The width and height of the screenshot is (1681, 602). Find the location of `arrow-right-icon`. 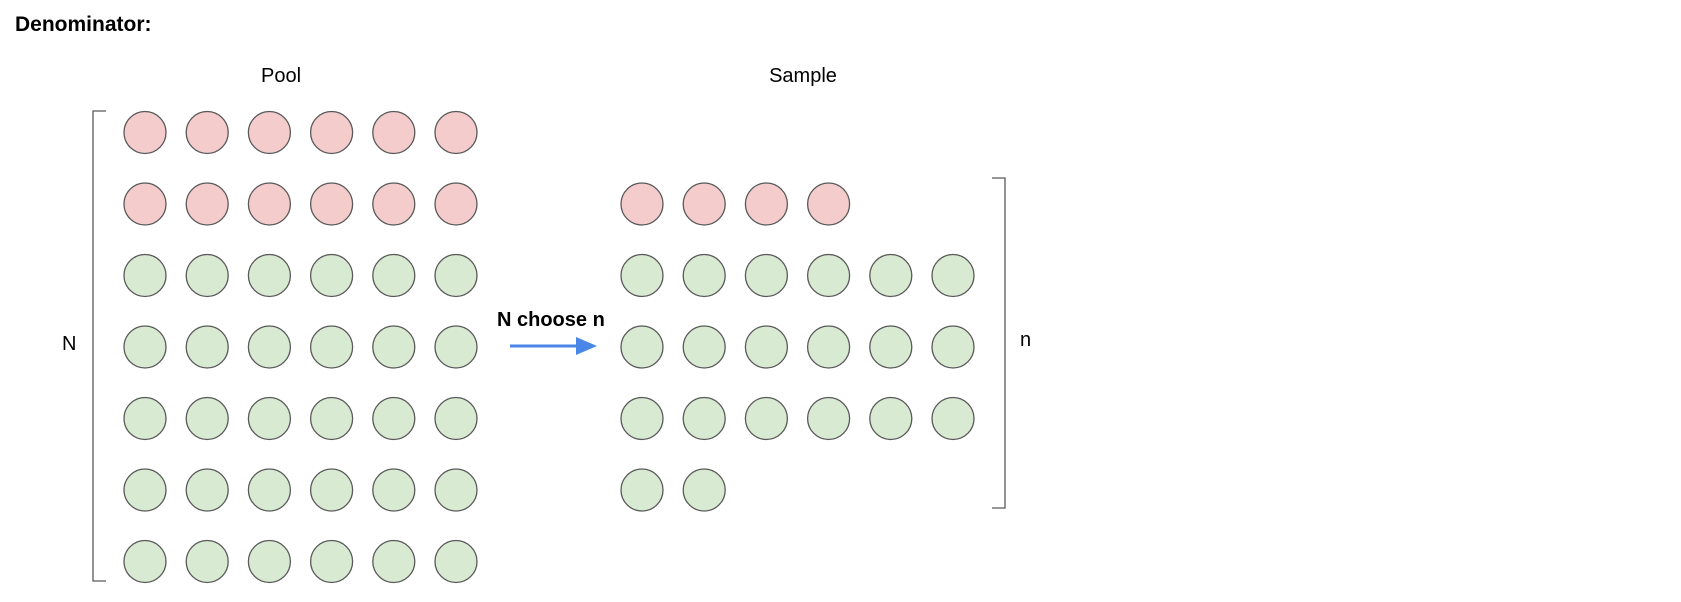

arrow-right-icon is located at coordinates (553, 346).